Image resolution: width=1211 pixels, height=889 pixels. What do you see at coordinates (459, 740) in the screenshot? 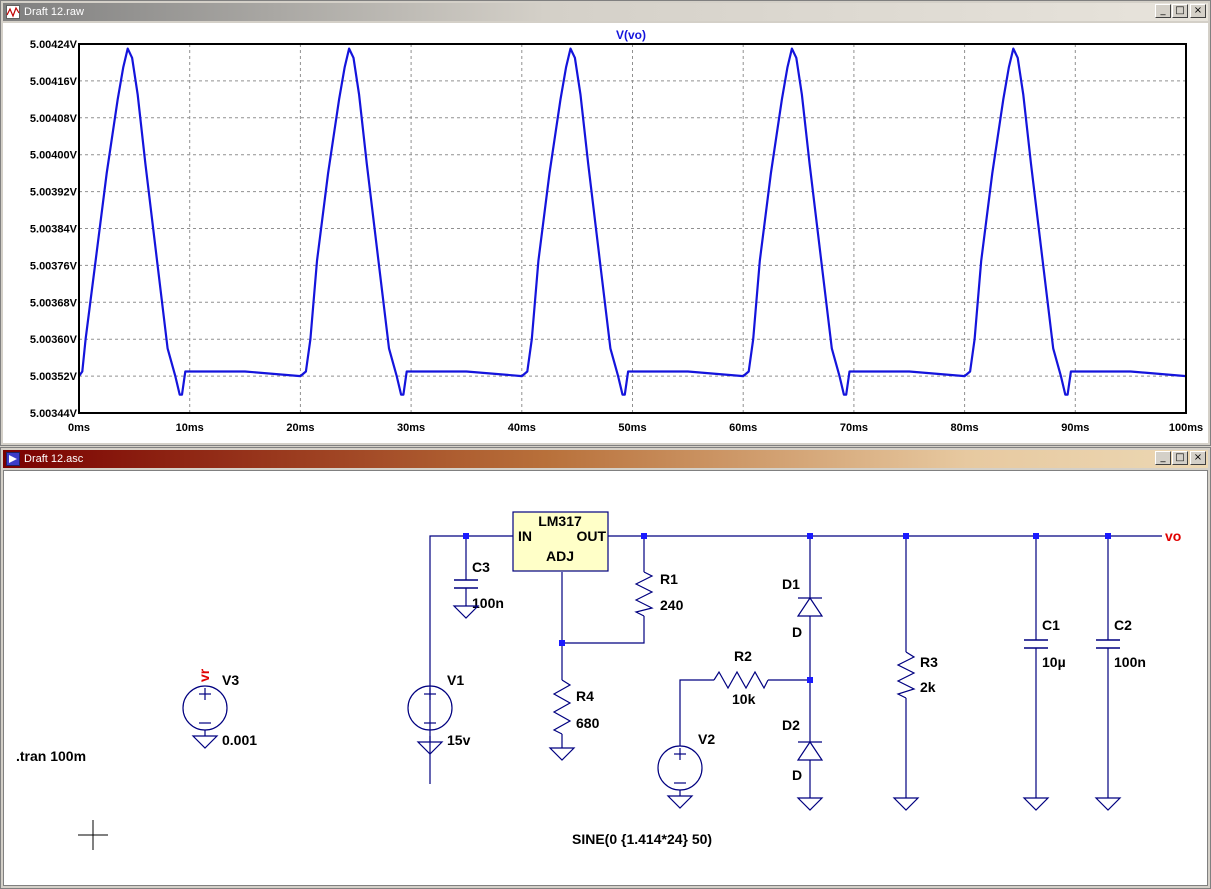
I see `v1-value: 15v` at bounding box center [459, 740].